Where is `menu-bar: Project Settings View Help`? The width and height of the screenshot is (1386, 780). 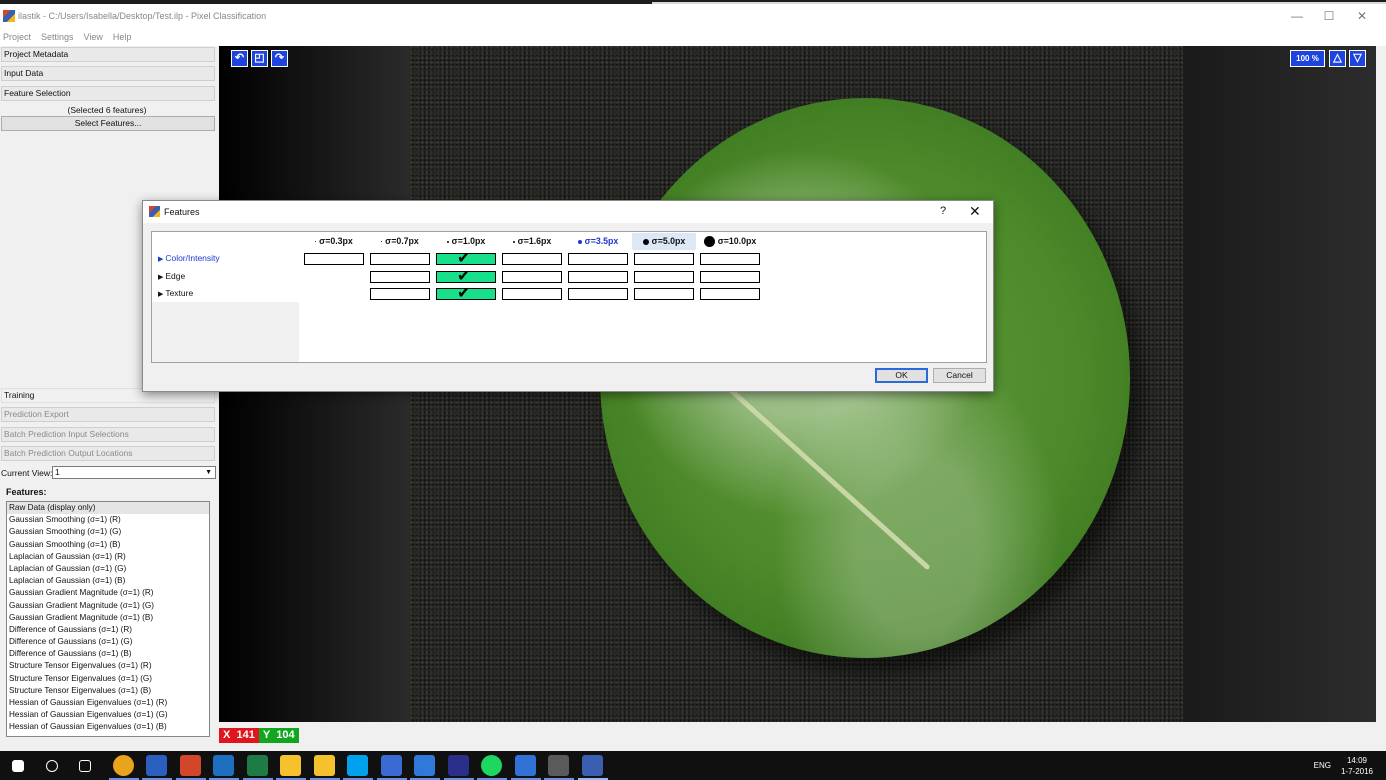
menu-bar: Project Settings View Help is located at coordinates (693, 37).